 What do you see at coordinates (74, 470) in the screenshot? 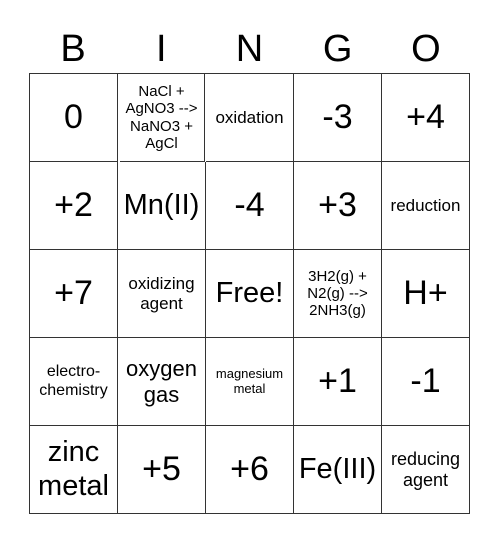
I see `bingo-cell: zinc metal` at bounding box center [74, 470].